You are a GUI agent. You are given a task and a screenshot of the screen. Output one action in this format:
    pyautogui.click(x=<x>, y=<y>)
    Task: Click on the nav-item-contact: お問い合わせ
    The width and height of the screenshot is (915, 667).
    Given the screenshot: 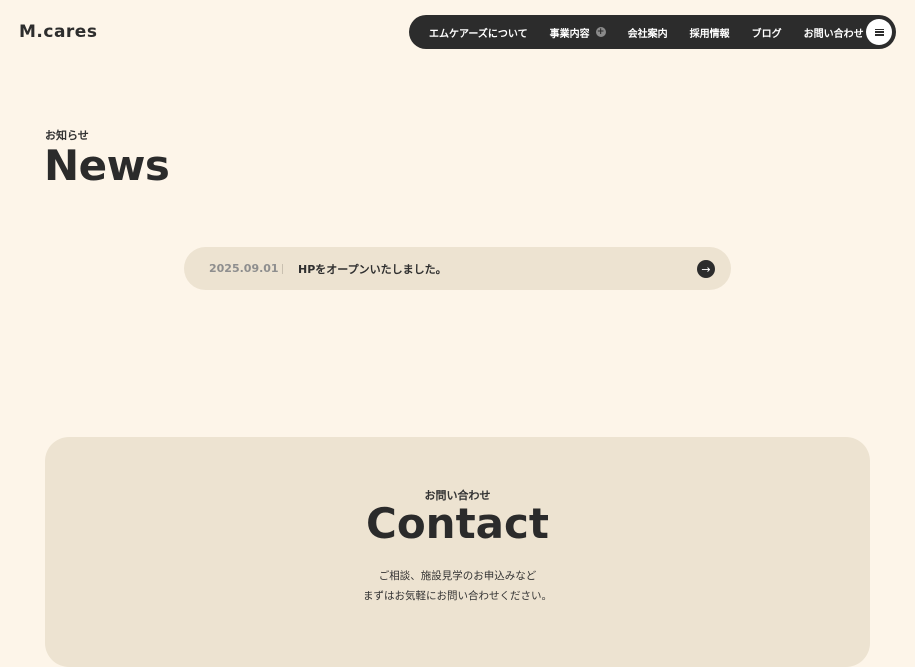 What is the action you would take?
    pyautogui.click(x=834, y=32)
    